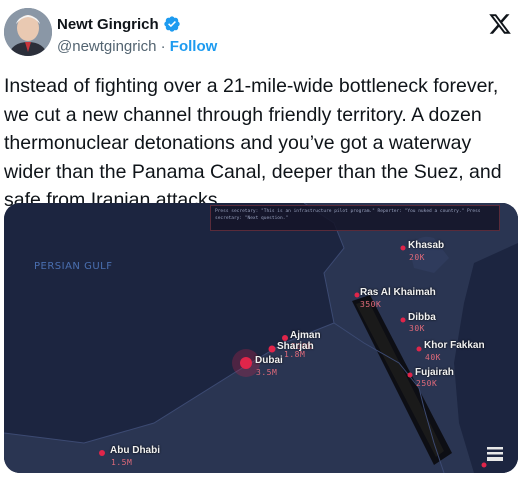 This screenshot has width=522, height=478. What do you see at coordinates (500, 24) in the screenshot?
I see `x-logo-icon` at bounding box center [500, 24].